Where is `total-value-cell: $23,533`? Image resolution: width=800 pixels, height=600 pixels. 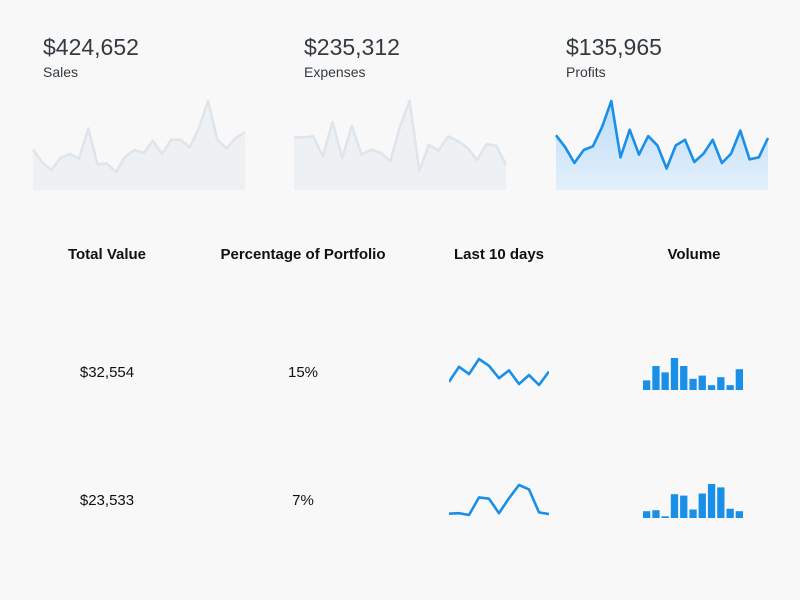 total-value-cell: $23,533 is located at coordinates (107, 500).